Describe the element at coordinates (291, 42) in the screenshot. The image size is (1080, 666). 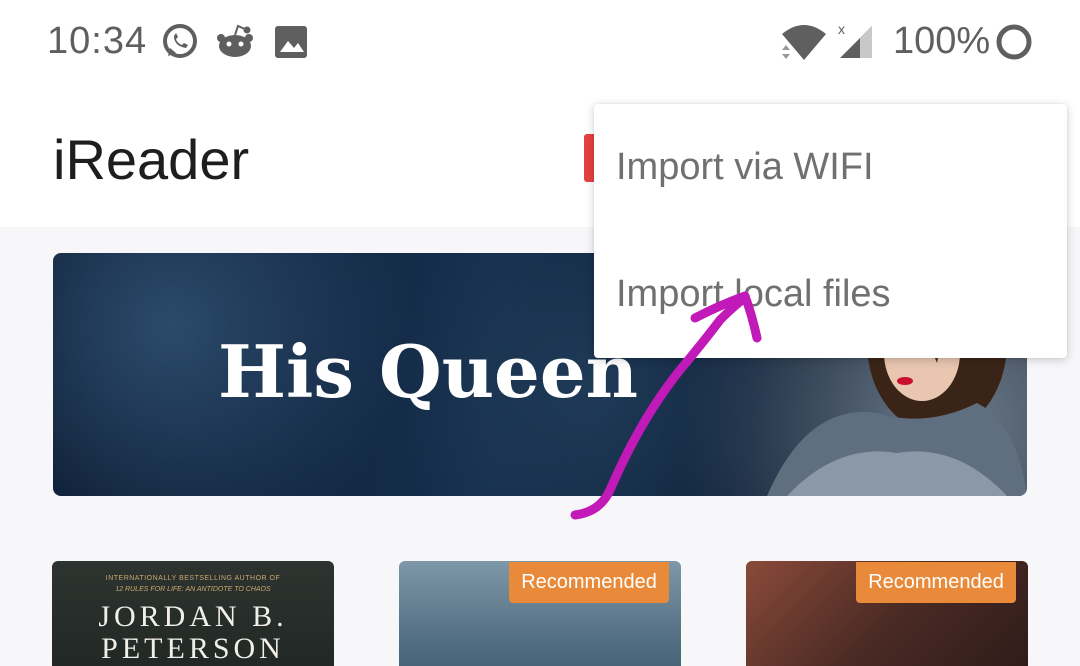
I see `image-icon` at that location.